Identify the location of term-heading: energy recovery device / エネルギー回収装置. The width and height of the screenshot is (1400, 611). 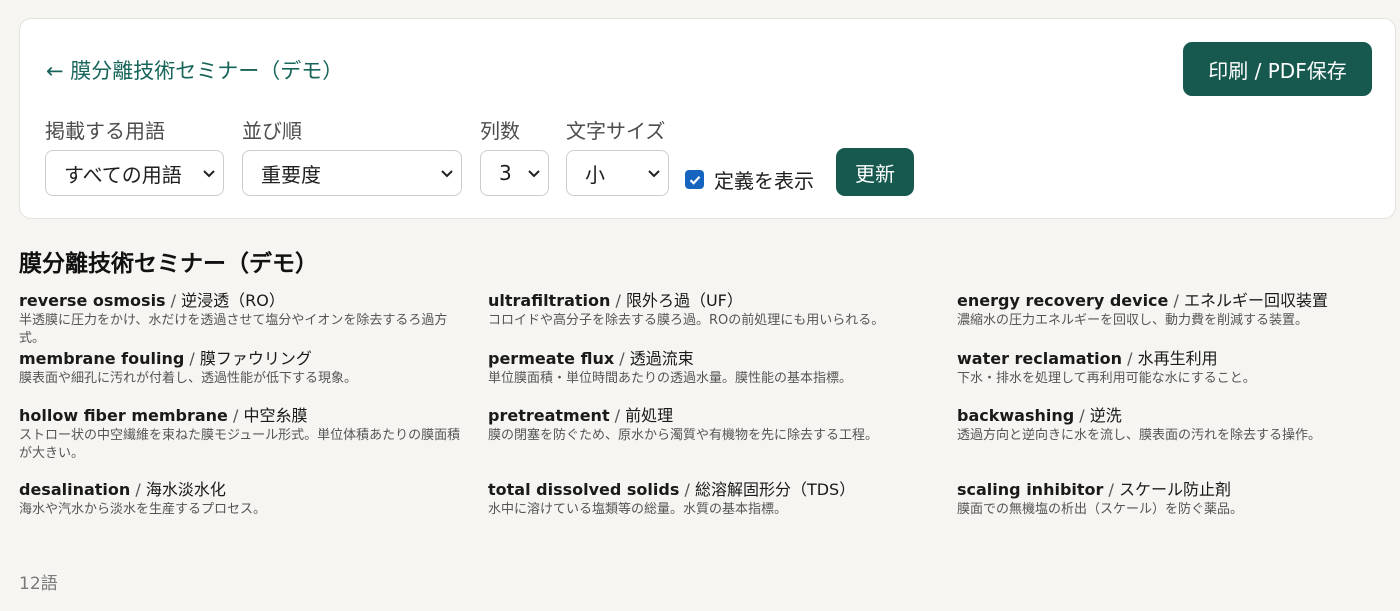
(1164, 301).